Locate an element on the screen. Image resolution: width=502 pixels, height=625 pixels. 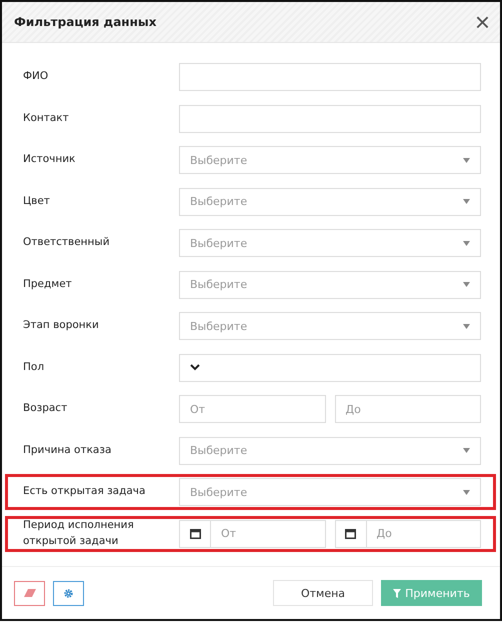
field-label: ФИО is located at coordinates (36, 76).